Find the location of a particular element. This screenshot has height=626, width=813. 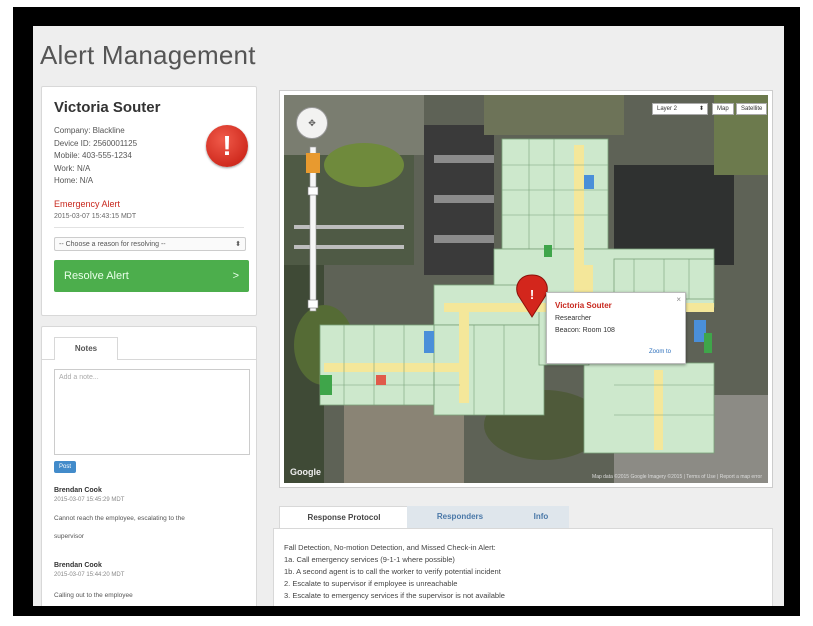

zoom-to-link: Zoom to is located at coordinates (660, 352).